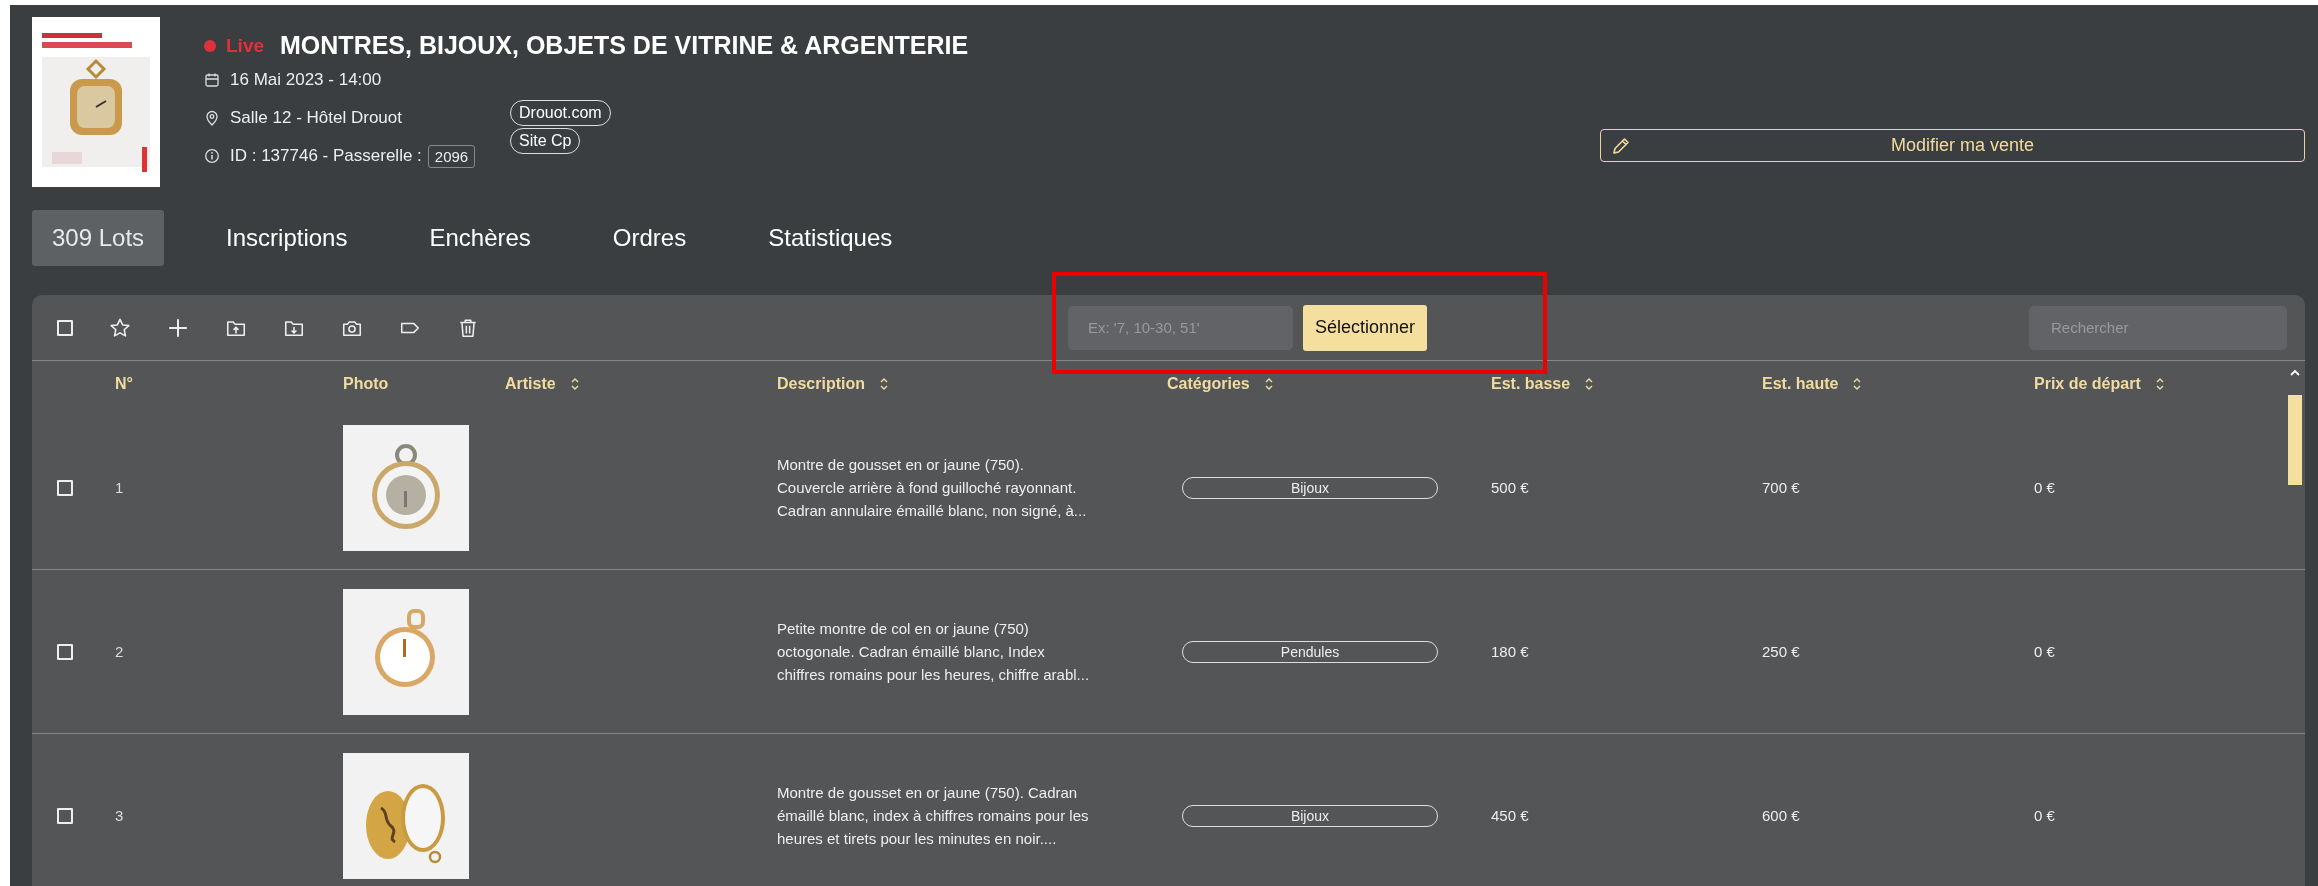 This screenshot has width=2318, height=886. What do you see at coordinates (212, 80) in the screenshot?
I see `calendar-icon` at bounding box center [212, 80].